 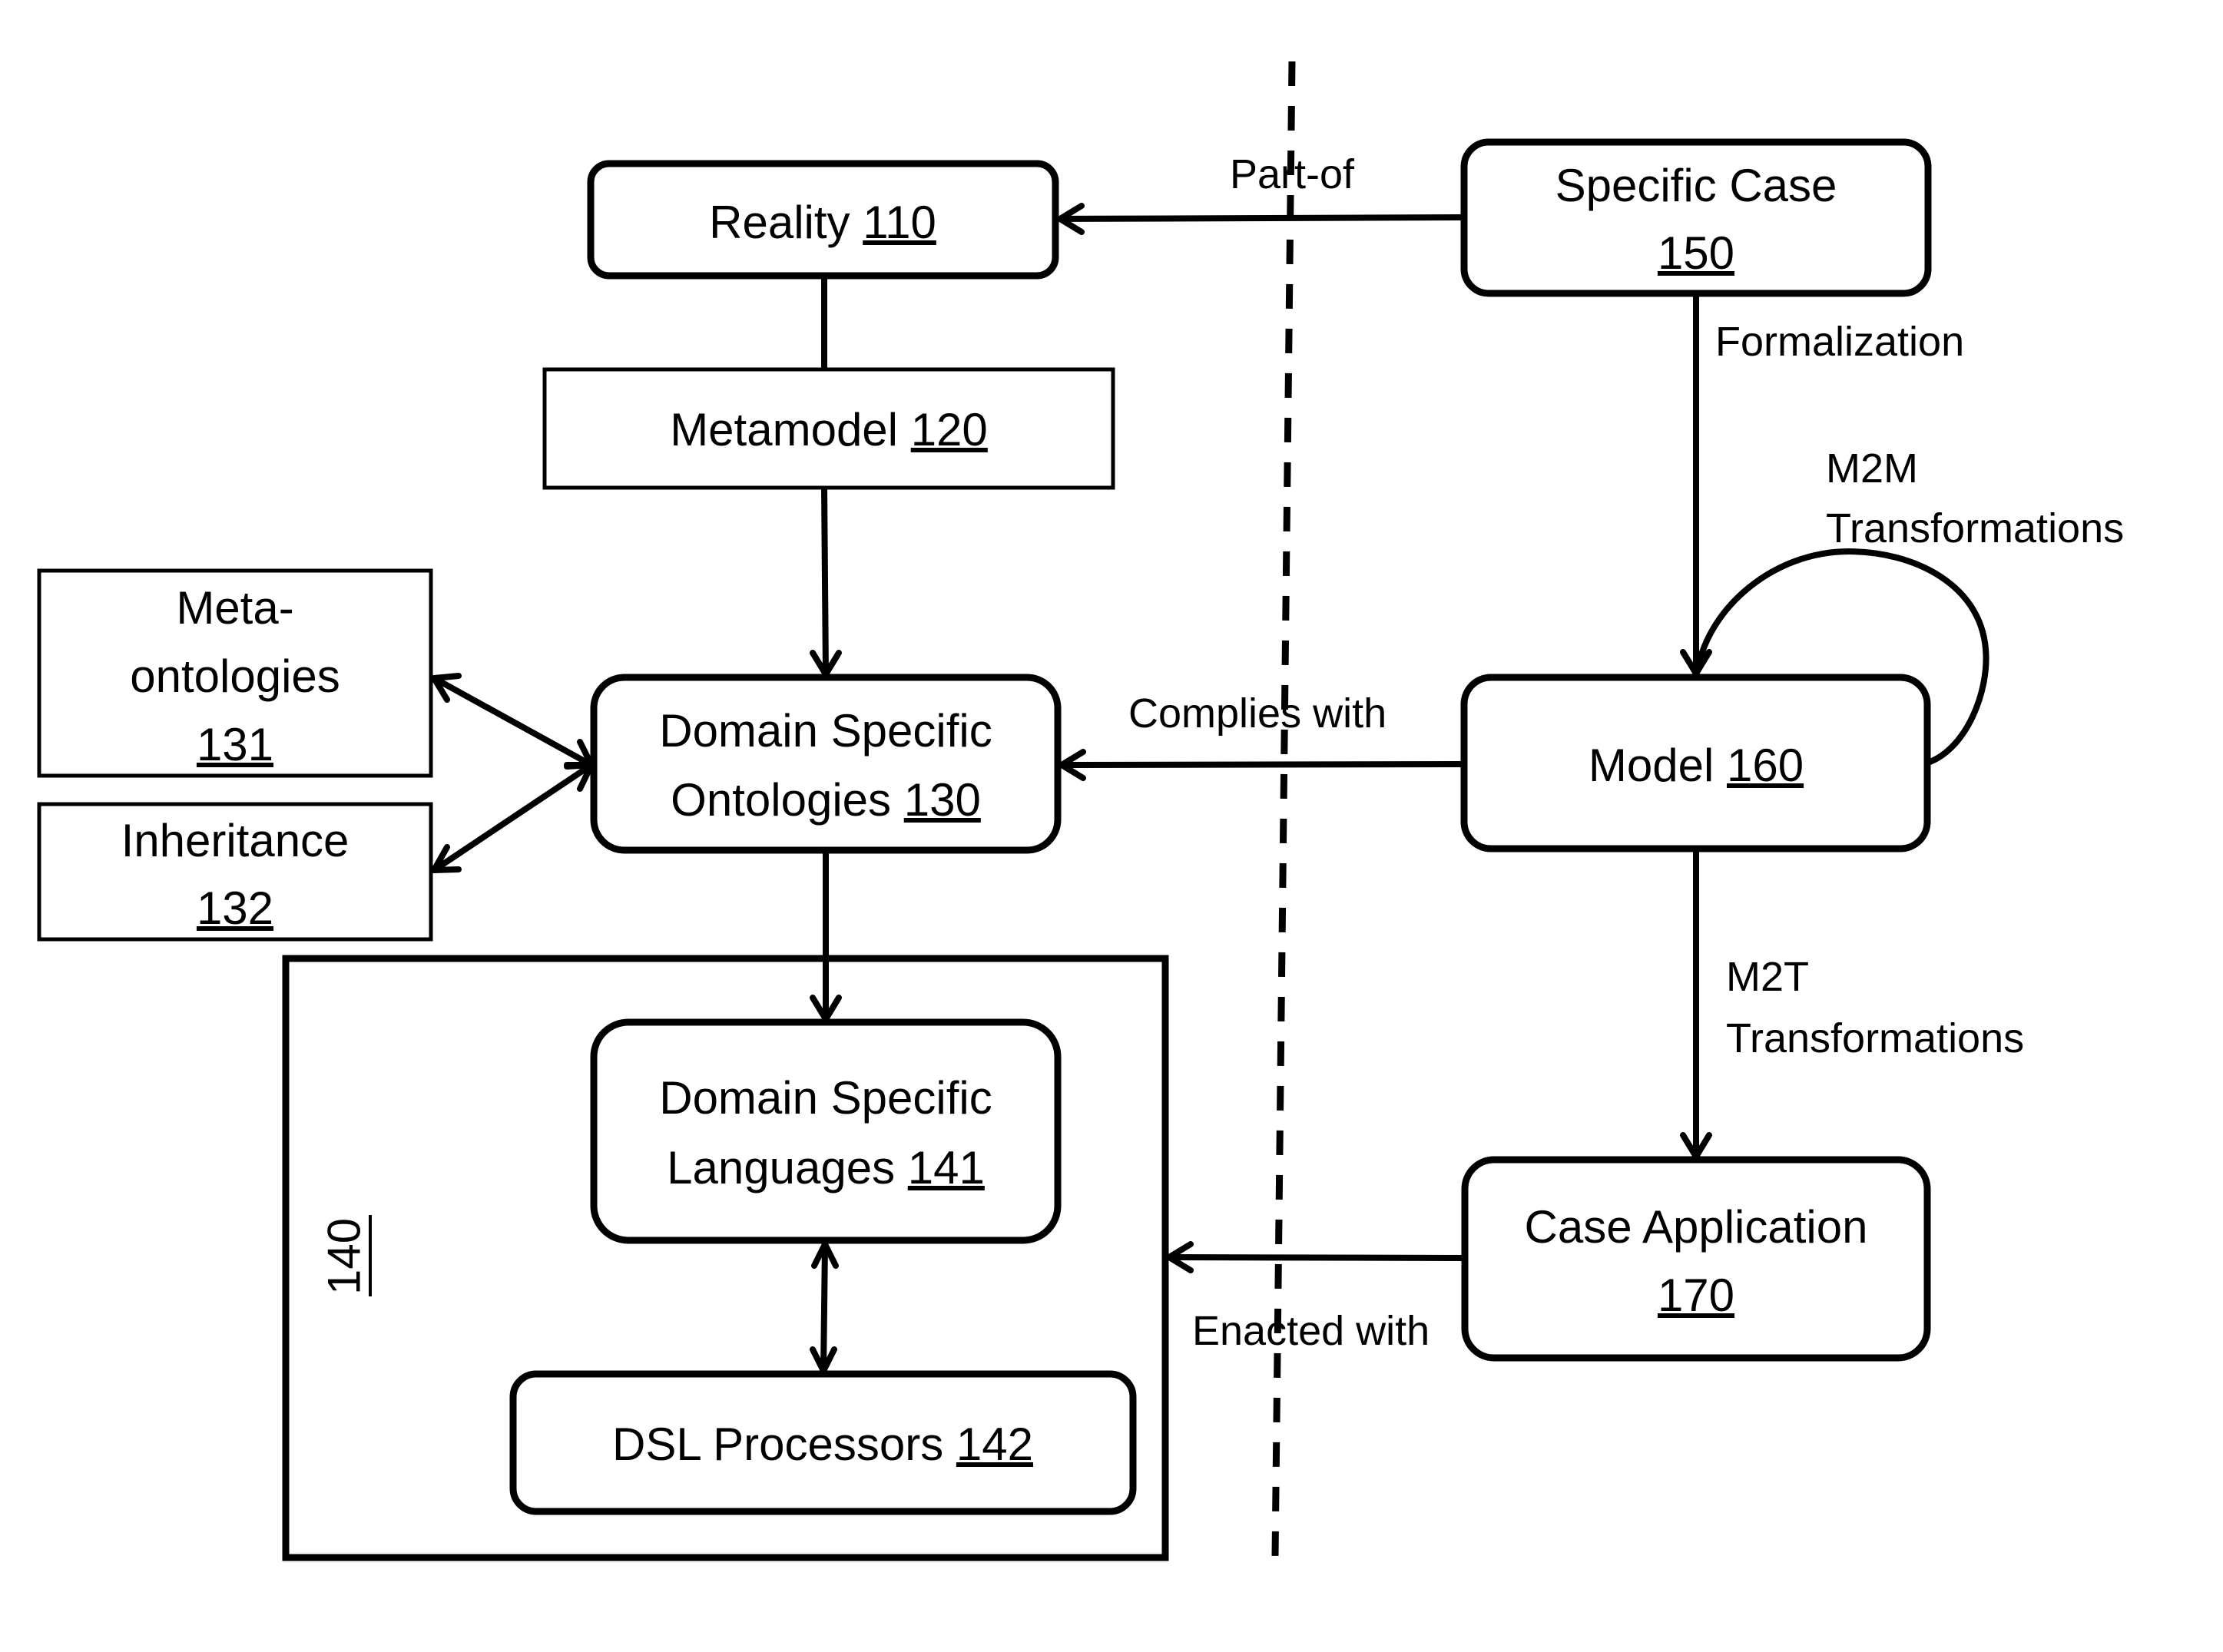 What do you see at coordinates (1257, 713) in the screenshot?
I see `complies-with-label: Complies with` at bounding box center [1257, 713].